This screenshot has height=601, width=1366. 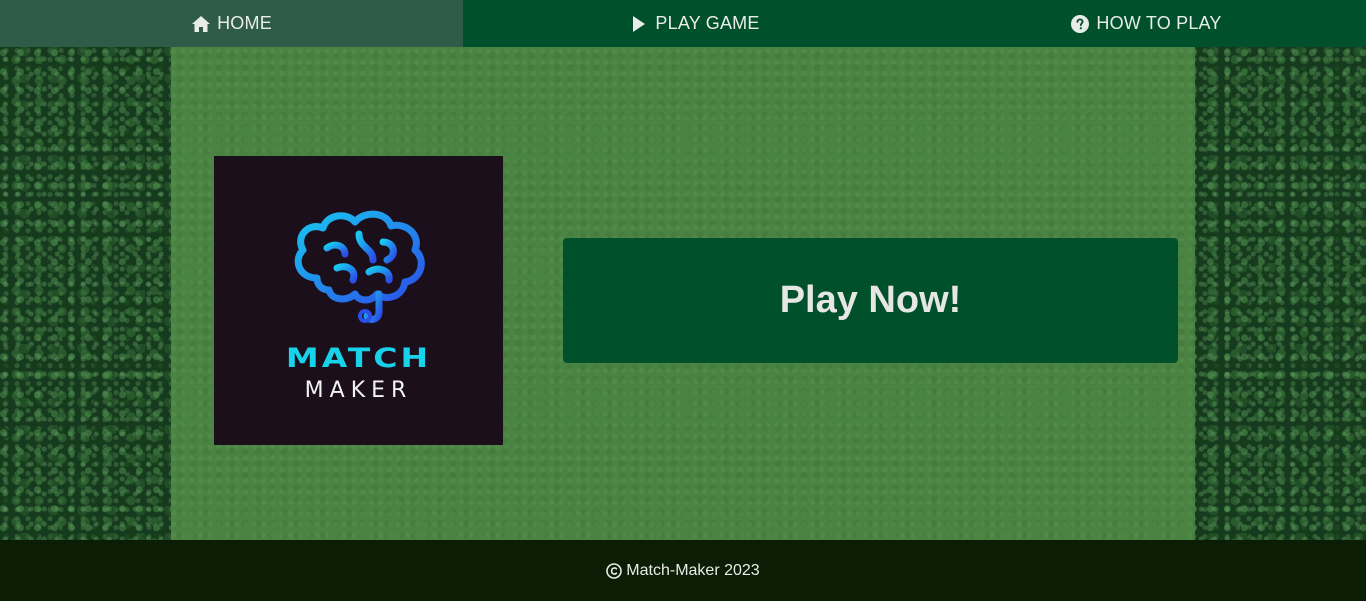 I want to click on nav-home: HOME, so click(x=231, y=23).